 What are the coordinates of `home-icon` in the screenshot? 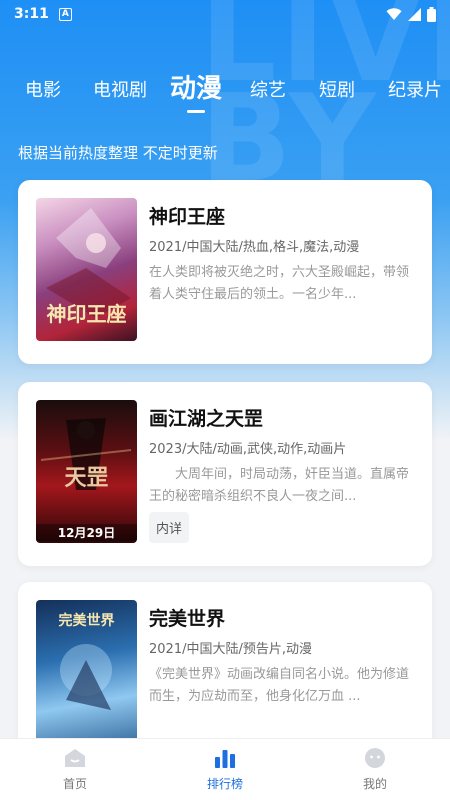 It's located at (75, 758).